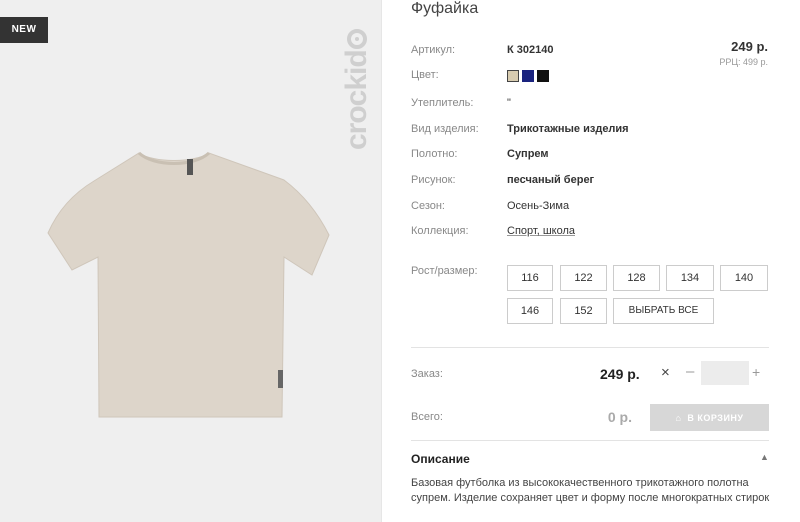 This screenshot has height=522, width=800. What do you see at coordinates (445, 8) in the screenshot?
I see `product-title: Фуфайка` at bounding box center [445, 8].